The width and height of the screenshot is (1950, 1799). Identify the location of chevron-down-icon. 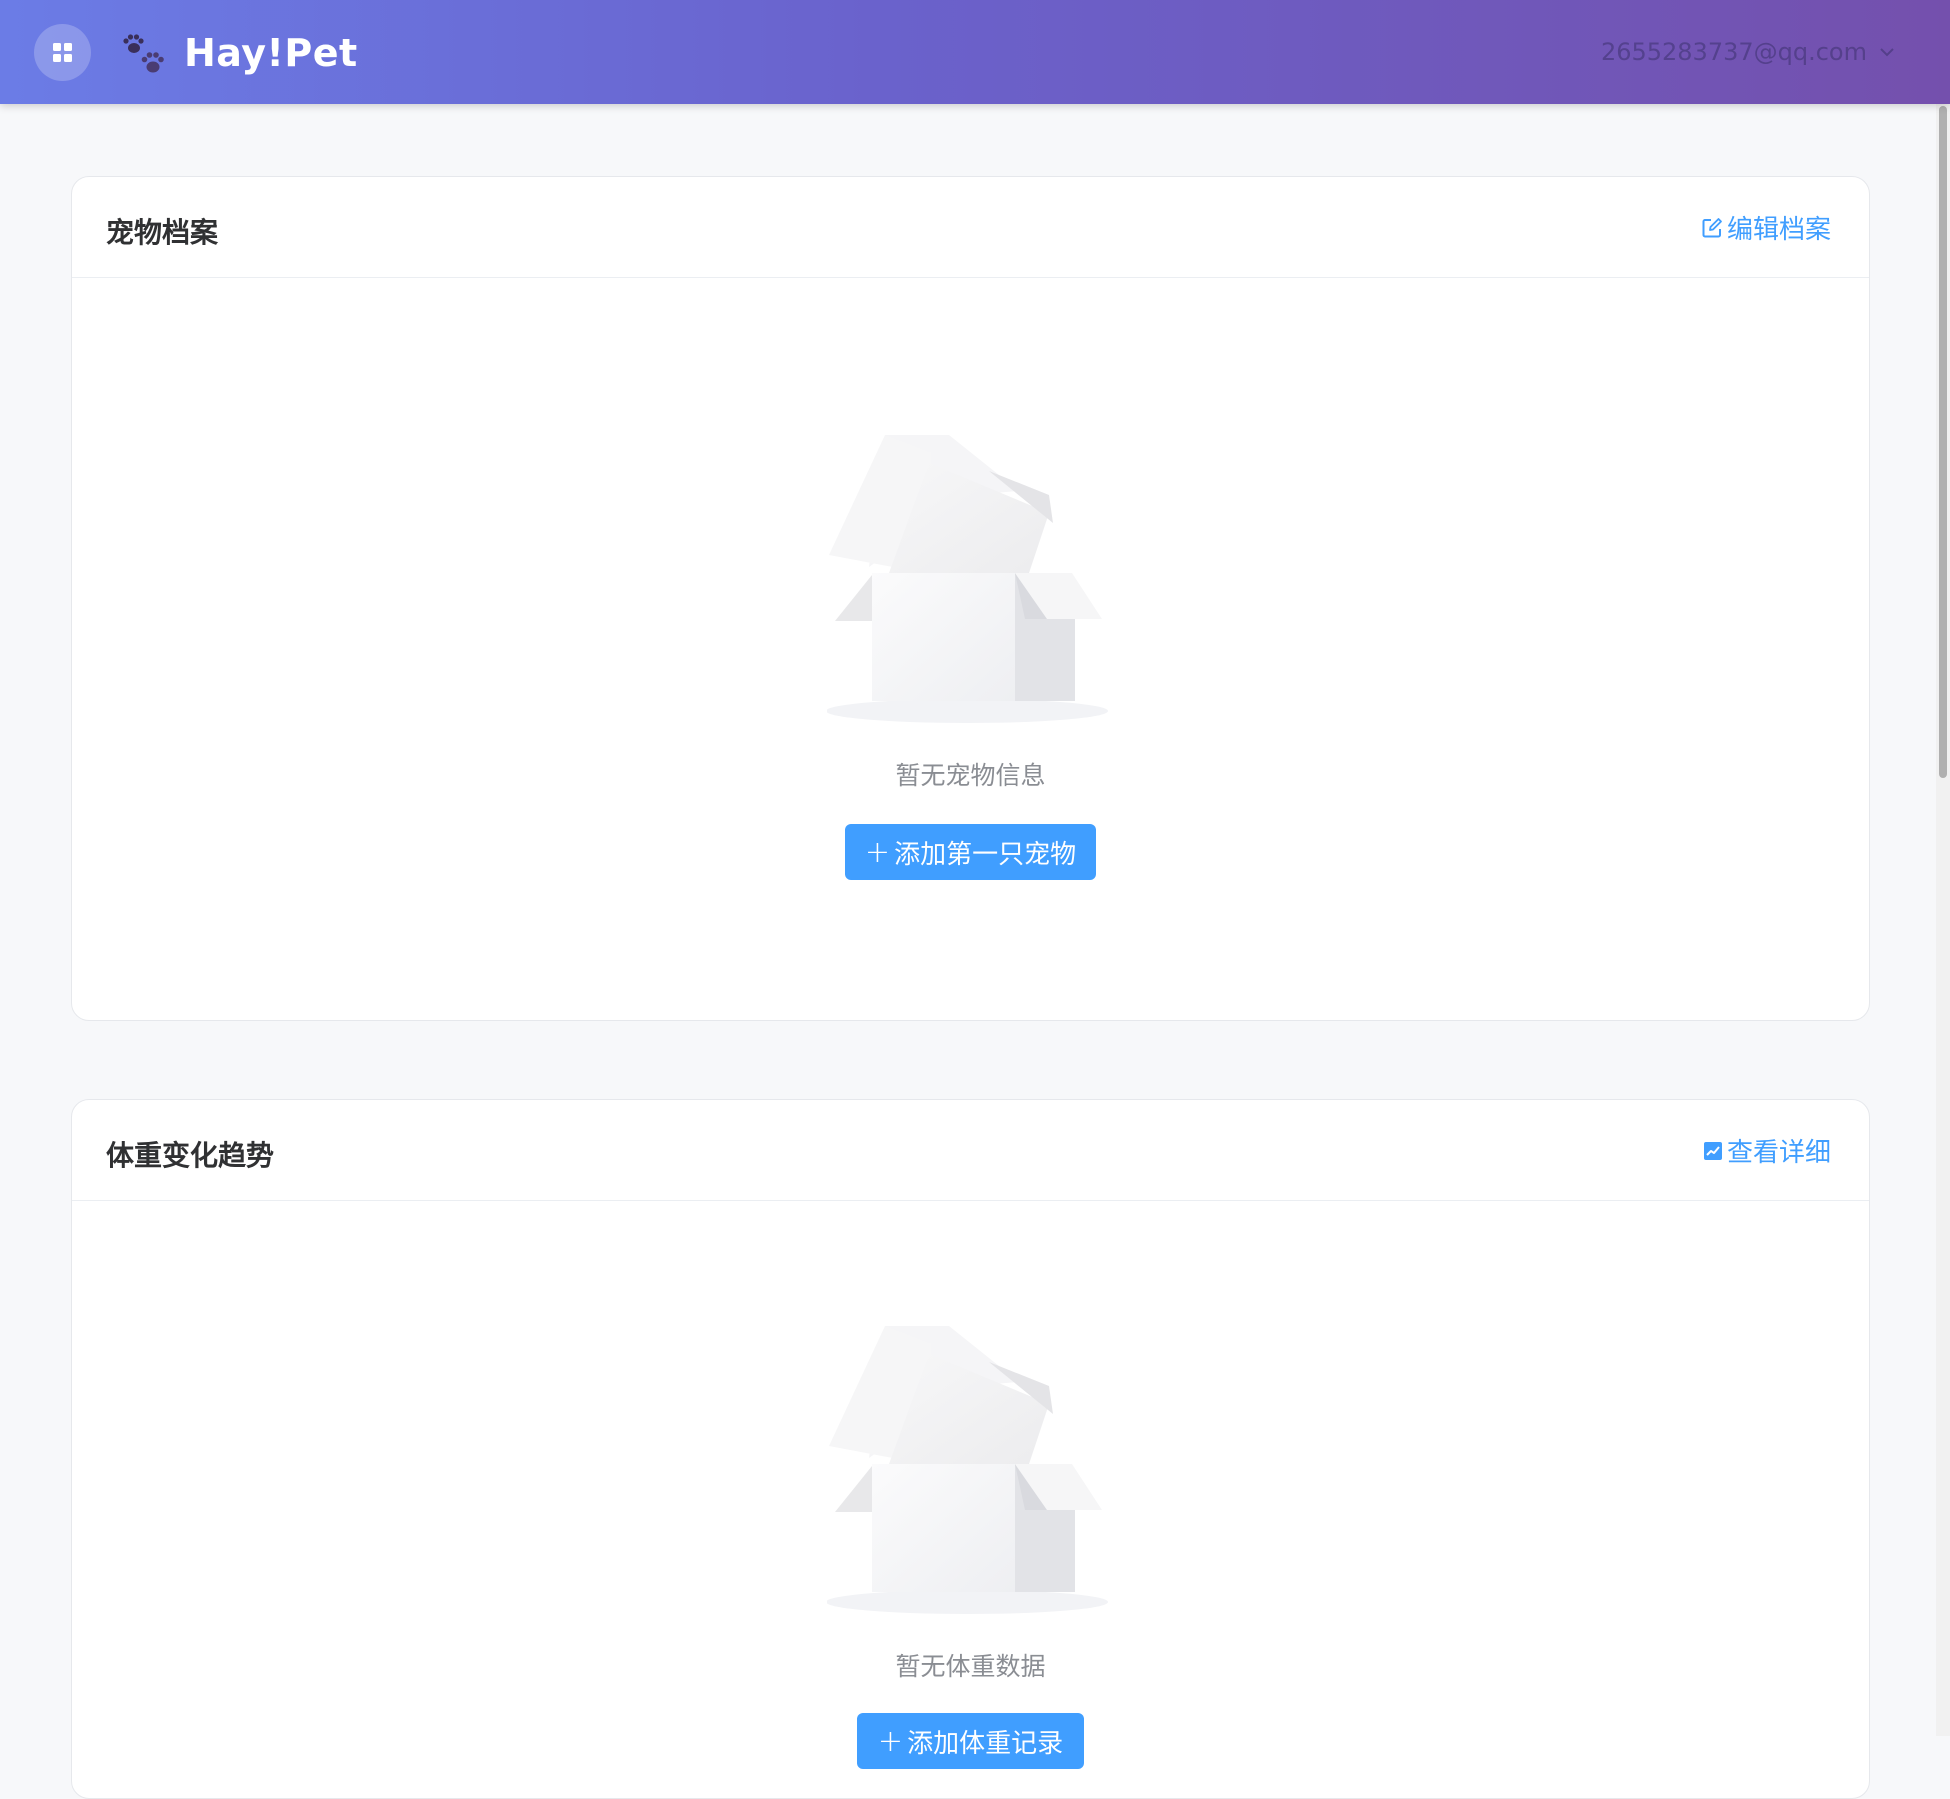
(1887, 52).